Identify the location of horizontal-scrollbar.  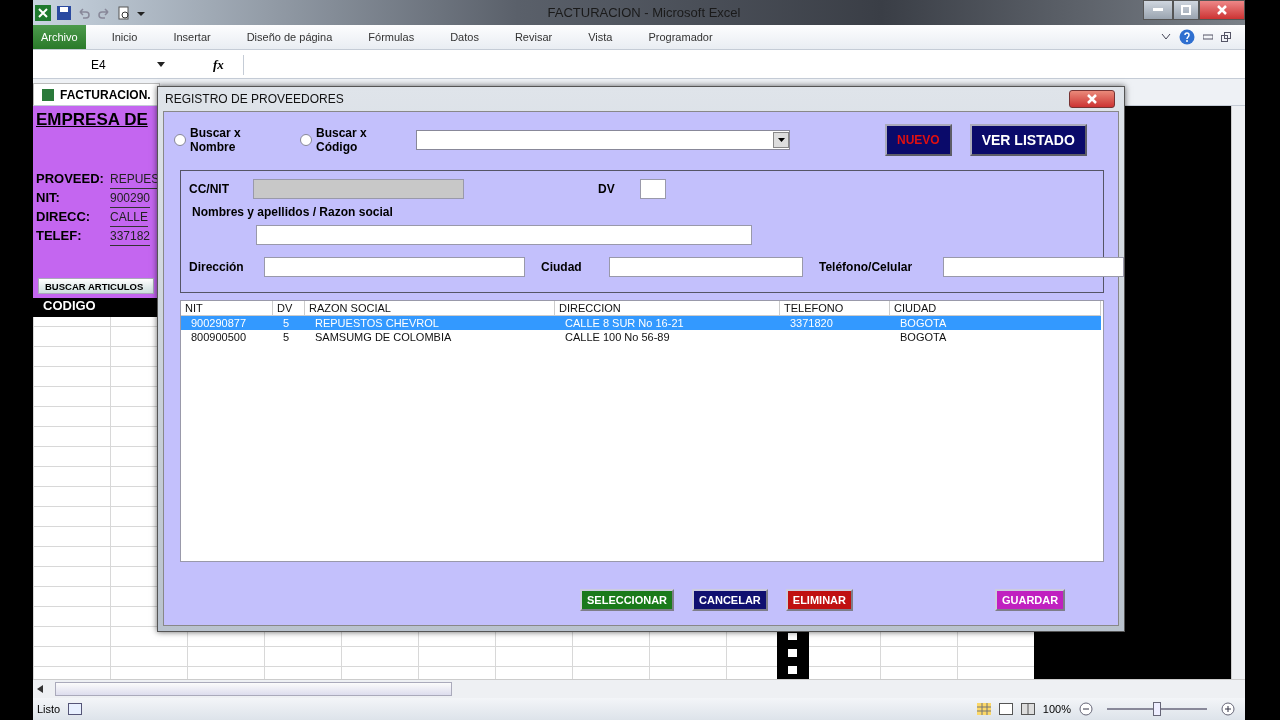
(639, 688).